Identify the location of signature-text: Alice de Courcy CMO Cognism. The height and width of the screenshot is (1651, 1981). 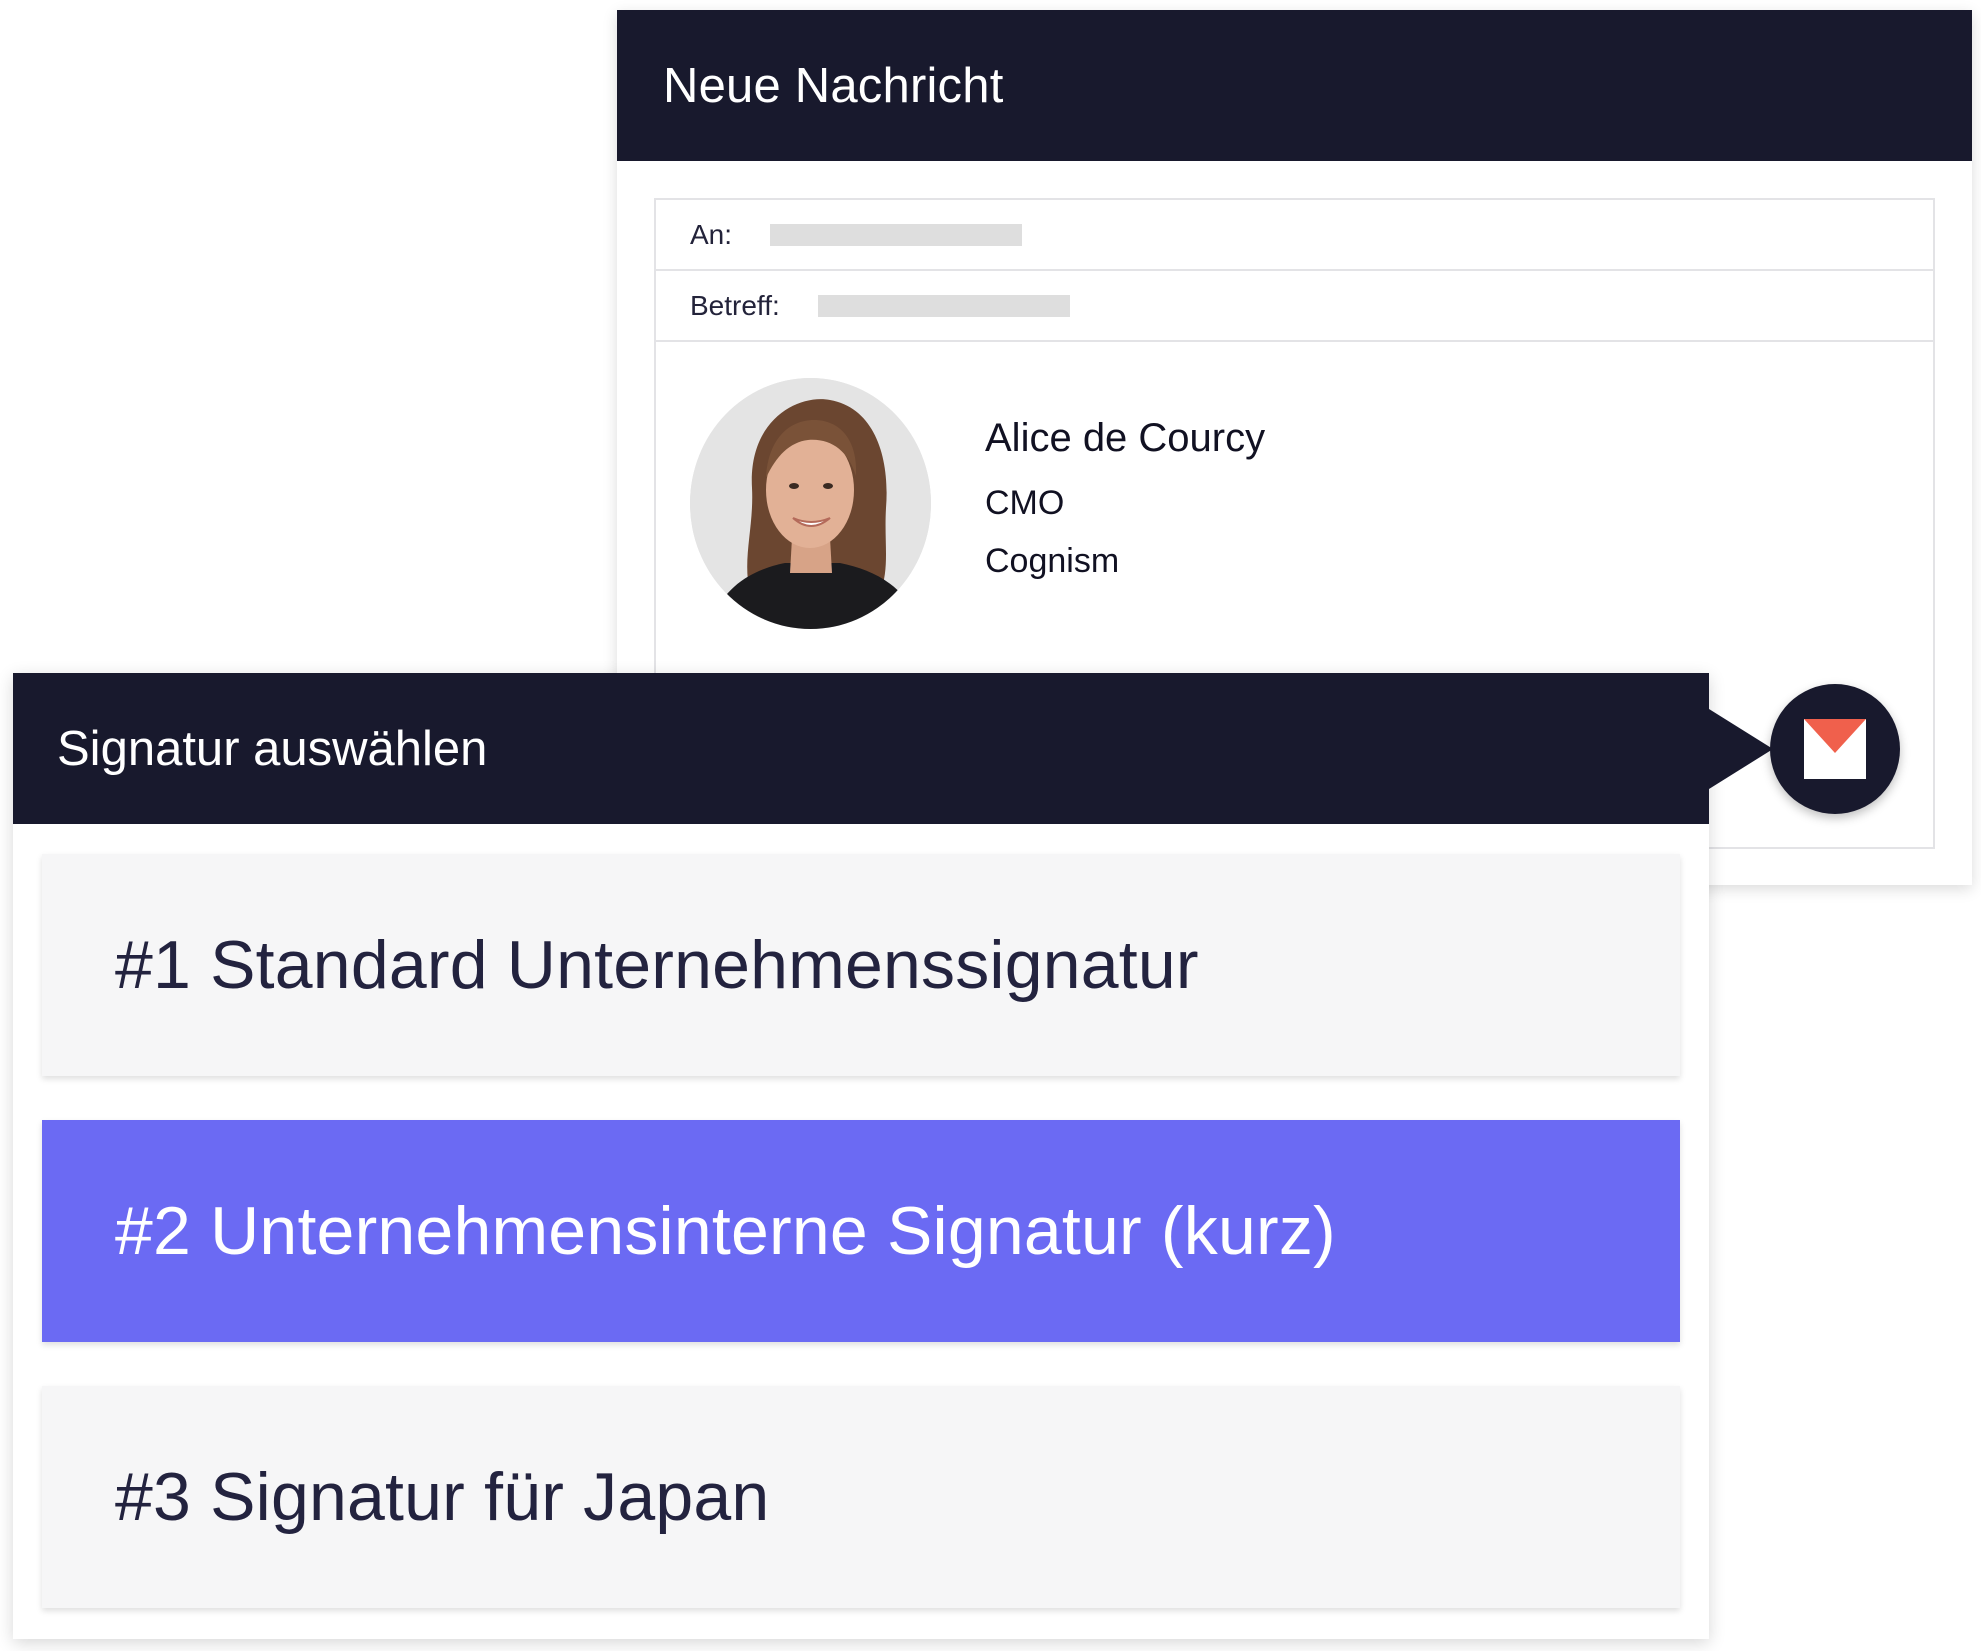
(1125, 498).